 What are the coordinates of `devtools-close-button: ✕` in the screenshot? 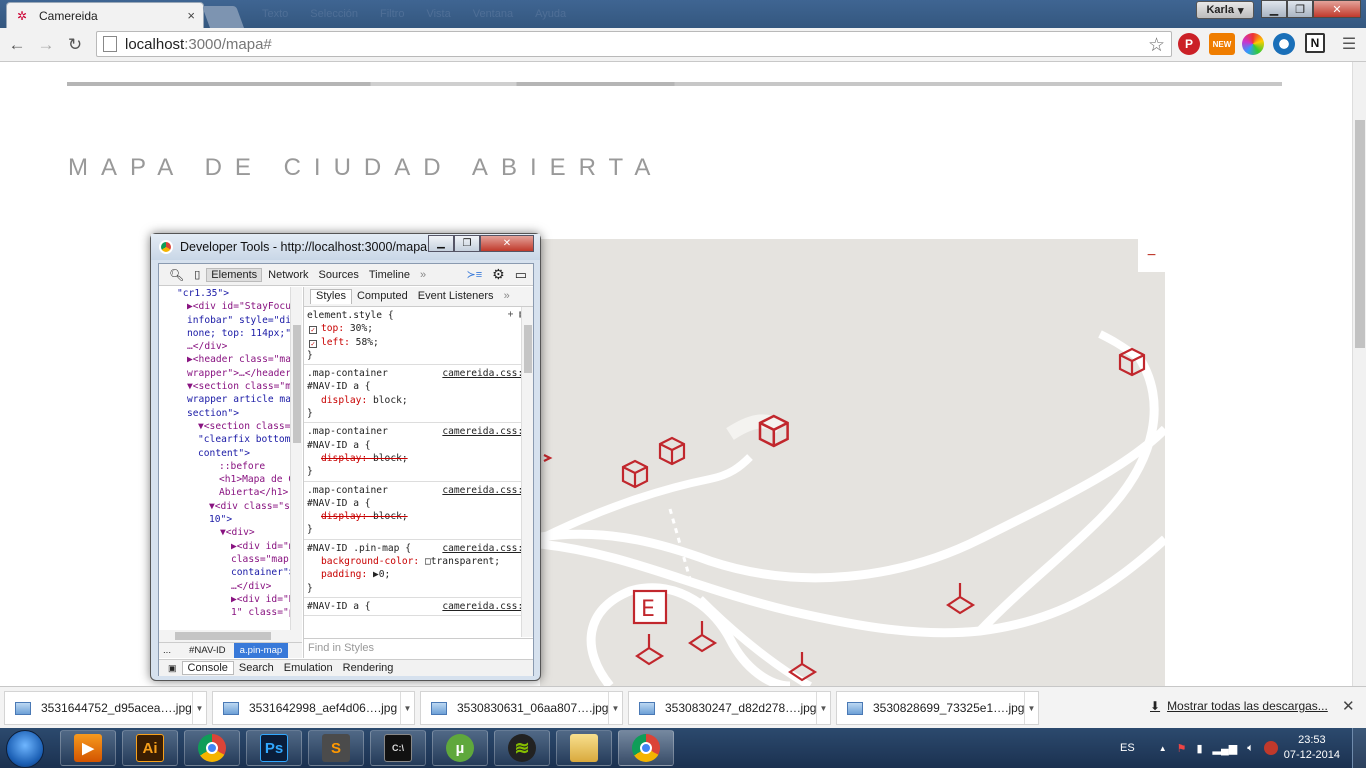 It's located at (507, 243).